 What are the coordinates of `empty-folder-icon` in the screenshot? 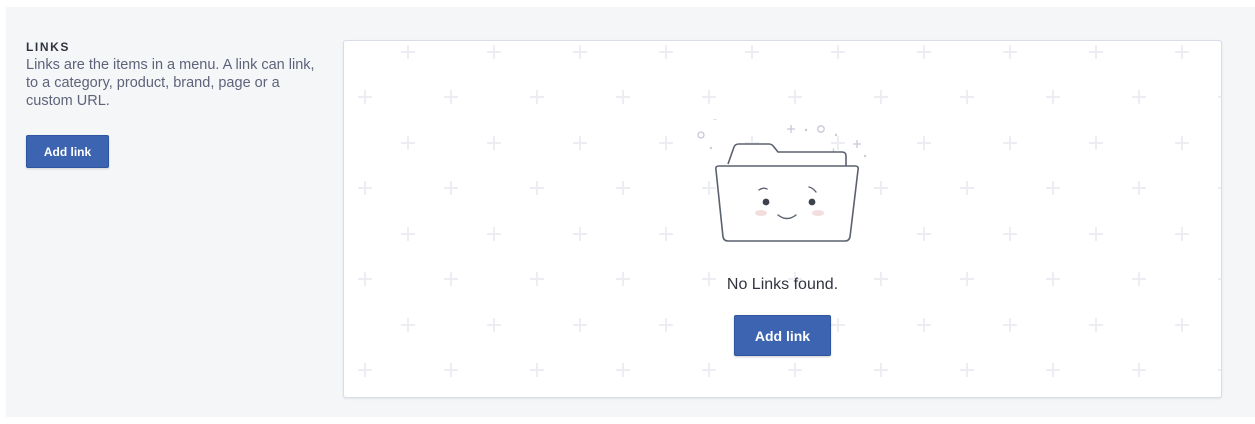 It's located at (782, 180).